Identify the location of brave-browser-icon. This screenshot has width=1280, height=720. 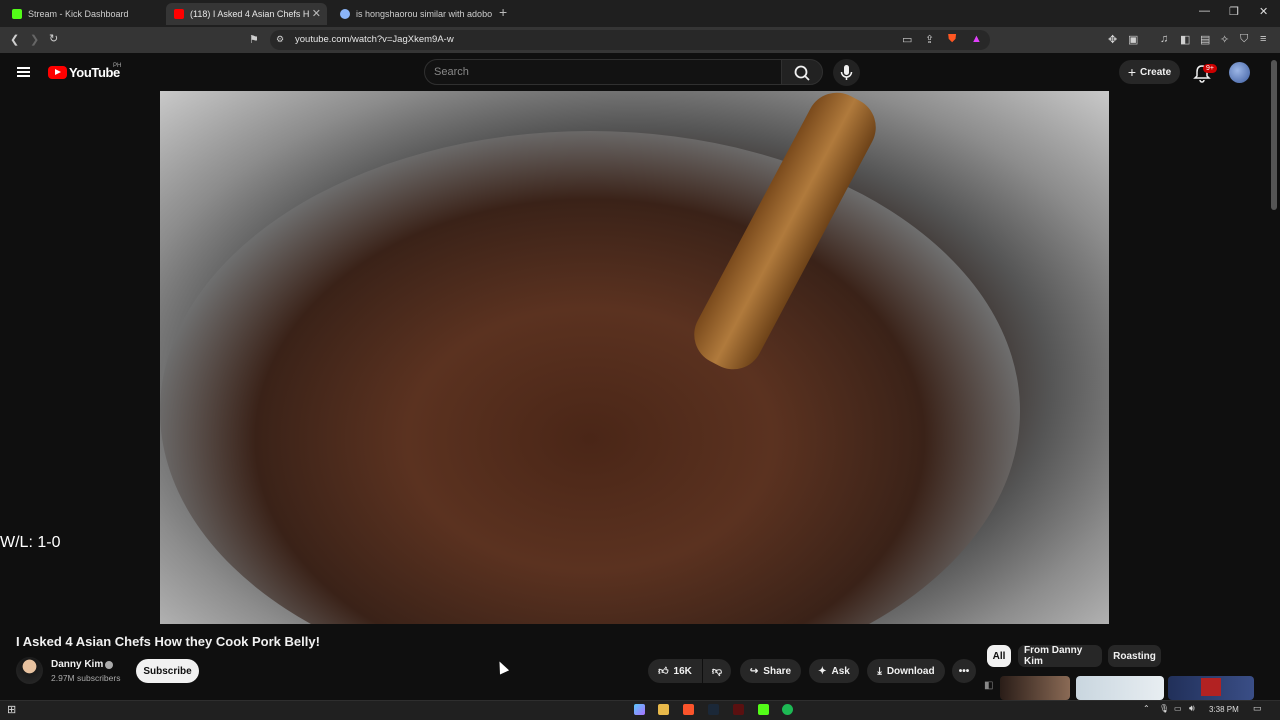
(688, 709).